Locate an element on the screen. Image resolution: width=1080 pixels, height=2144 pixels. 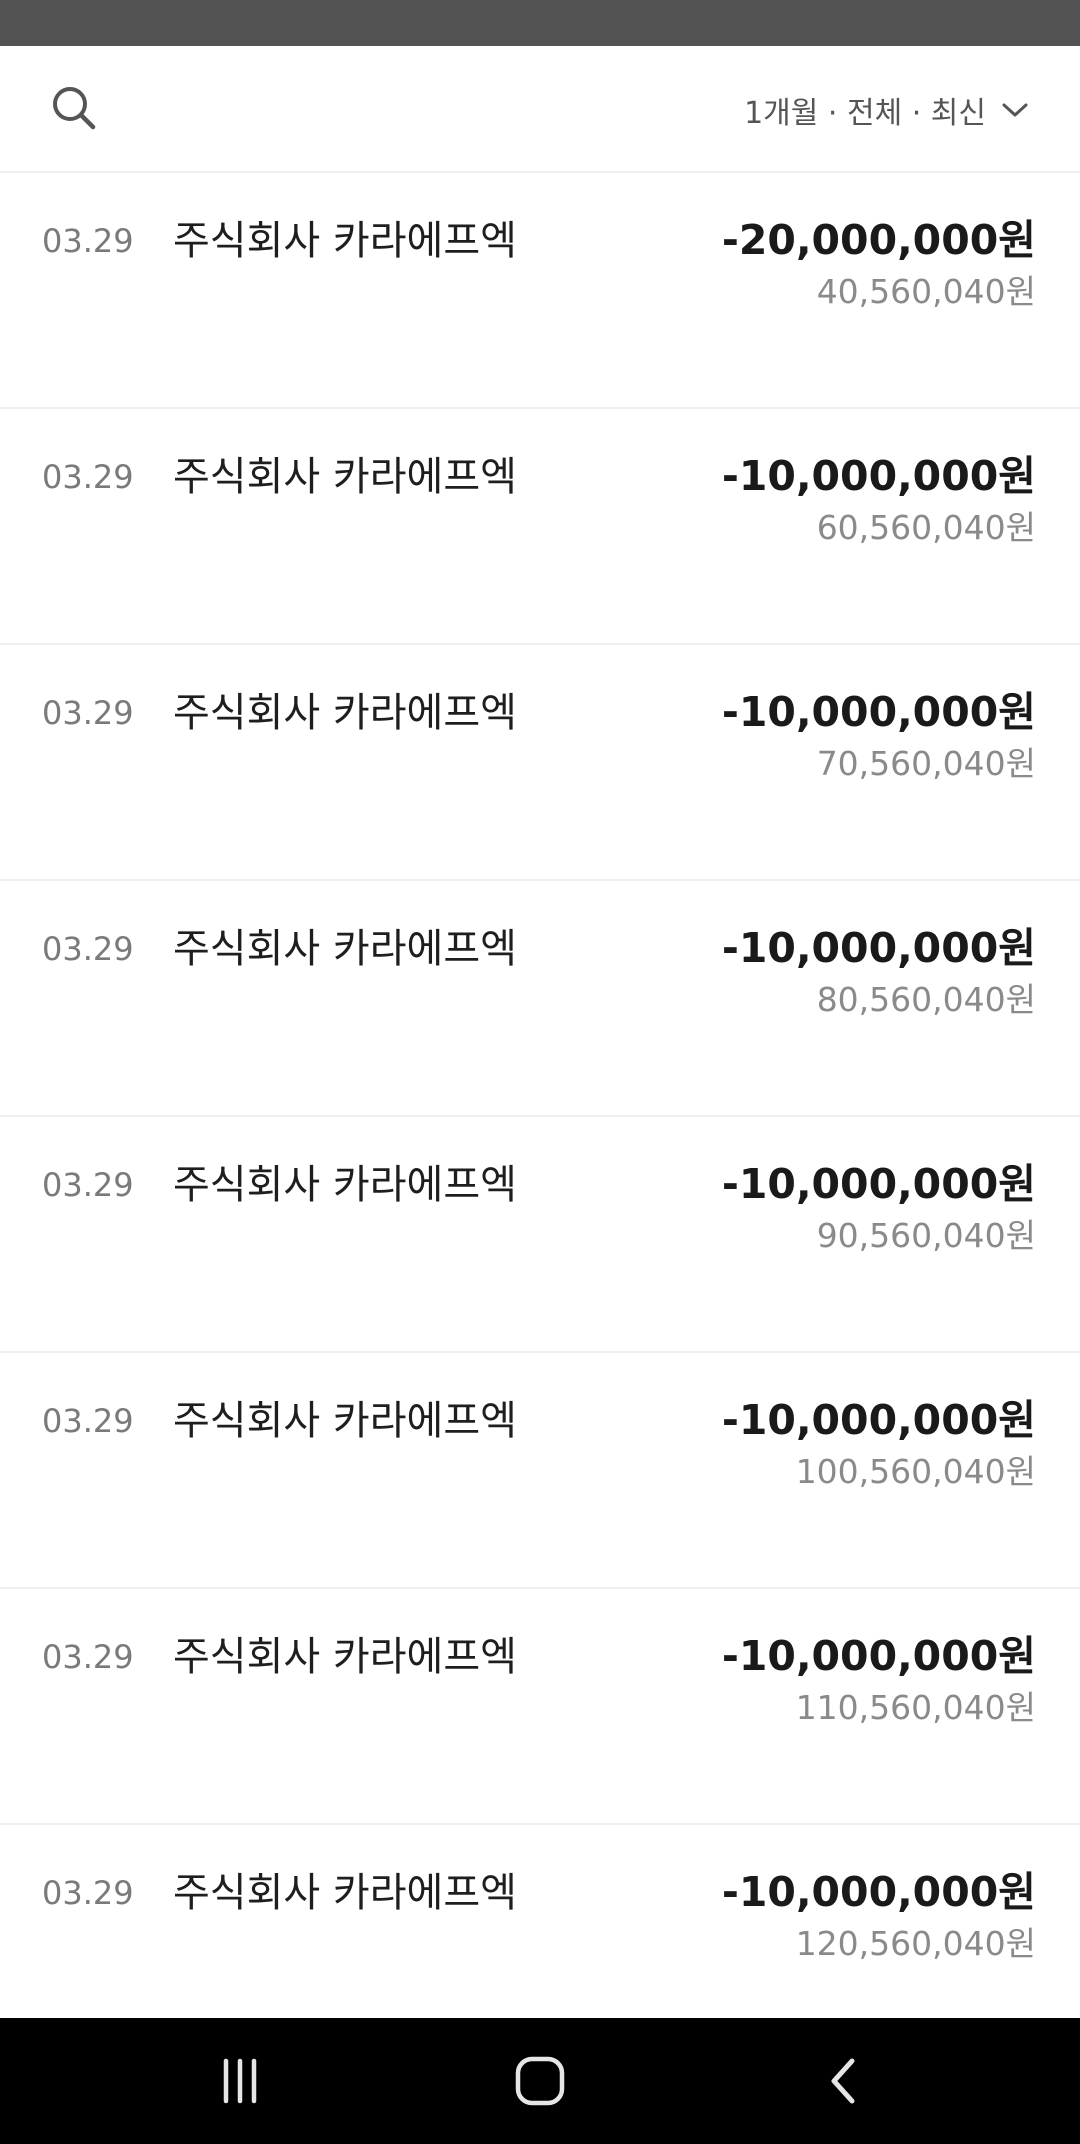
search-icon is located at coordinates (74, 108).